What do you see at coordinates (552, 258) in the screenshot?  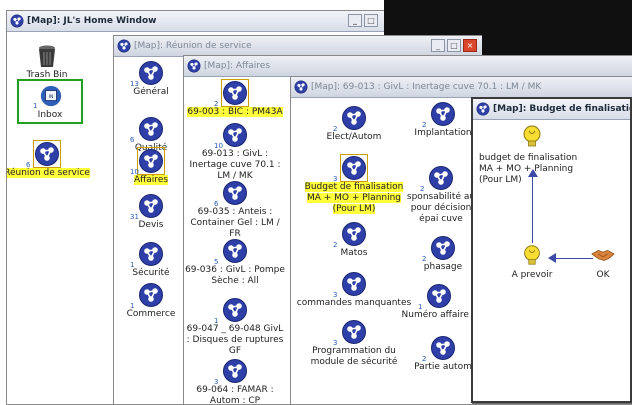 I see `arrow-left-icon` at bounding box center [552, 258].